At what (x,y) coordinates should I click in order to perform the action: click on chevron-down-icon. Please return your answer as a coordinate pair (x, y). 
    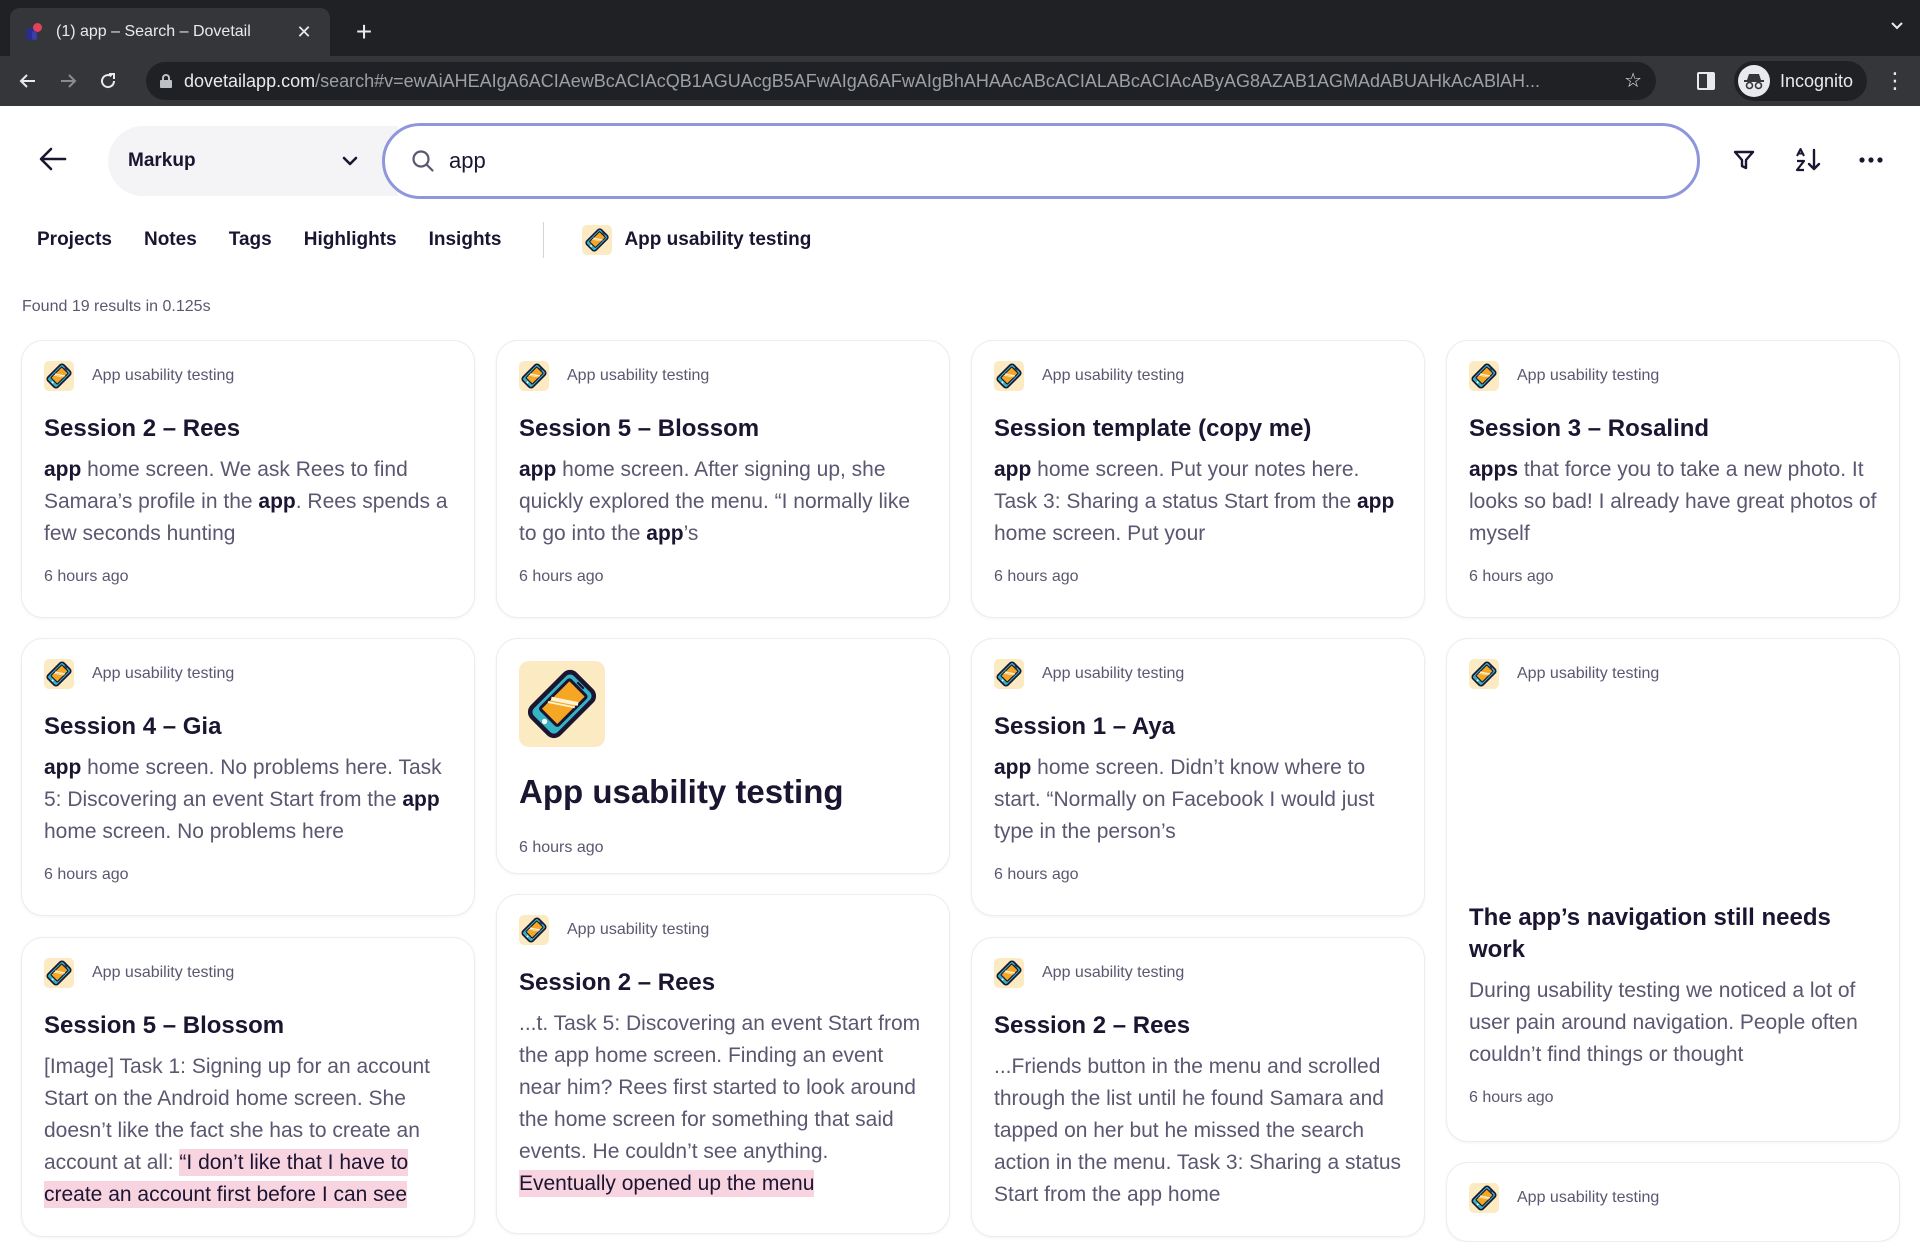
    Looking at the image, I should click on (350, 161).